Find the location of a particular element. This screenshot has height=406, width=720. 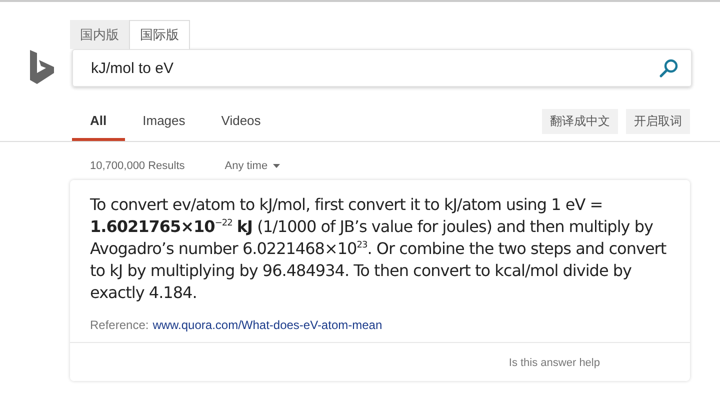

region-tab: 国际版 is located at coordinates (159, 34).